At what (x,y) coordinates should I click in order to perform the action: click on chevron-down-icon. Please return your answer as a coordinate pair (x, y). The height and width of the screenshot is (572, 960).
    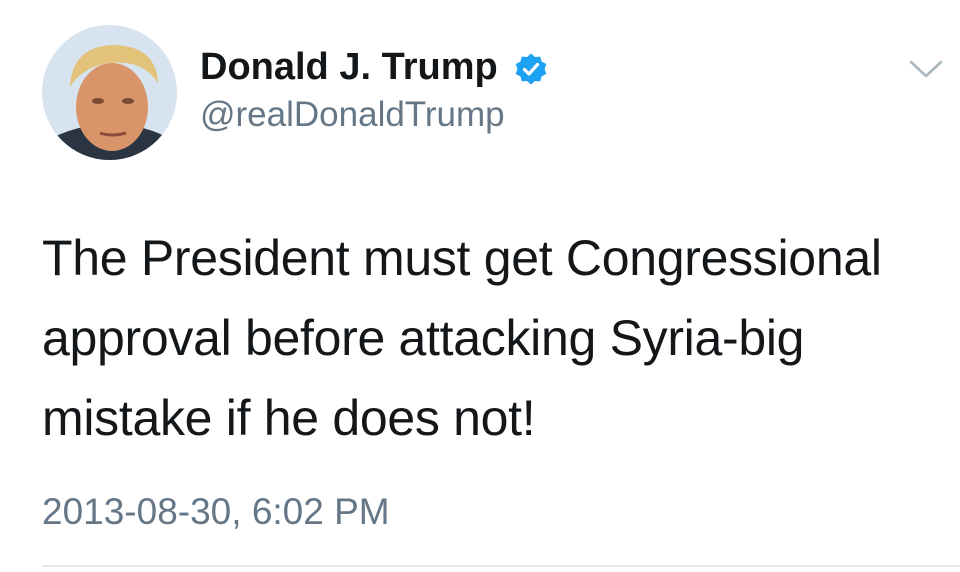
    Looking at the image, I should click on (926, 69).